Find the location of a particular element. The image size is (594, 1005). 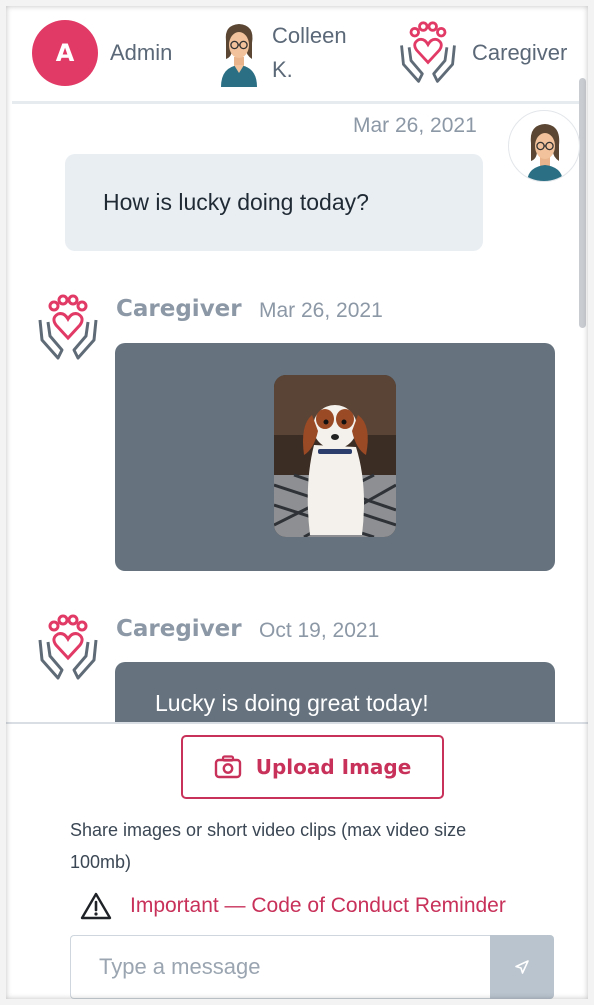

participant-name: Caregiver is located at coordinates (520, 52).